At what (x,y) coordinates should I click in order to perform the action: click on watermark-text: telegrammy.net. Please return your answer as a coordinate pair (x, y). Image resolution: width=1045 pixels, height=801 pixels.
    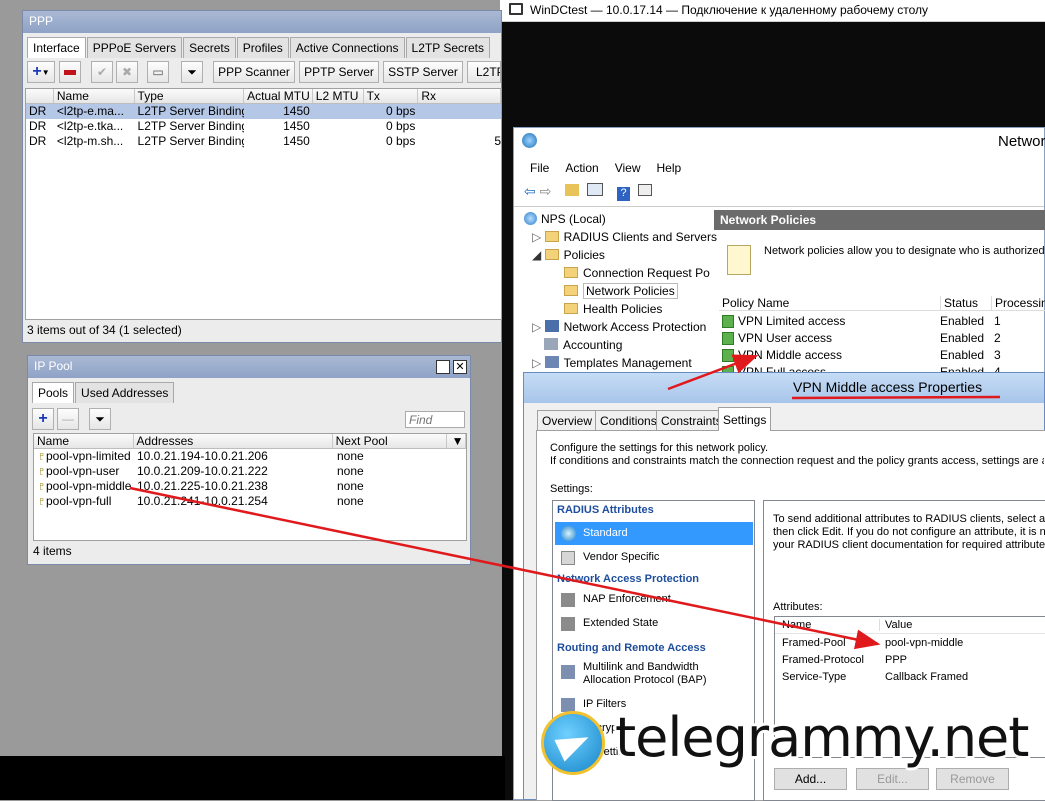
    Looking at the image, I should click on (822, 737).